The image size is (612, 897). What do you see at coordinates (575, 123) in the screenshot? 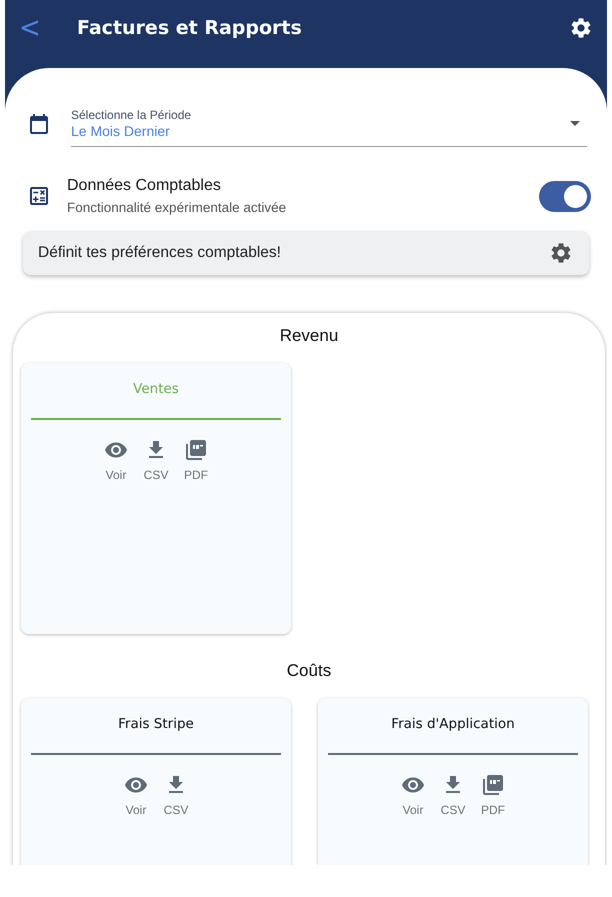
I see `dropdown-arrow-icon` at bounding box center [575, 123].